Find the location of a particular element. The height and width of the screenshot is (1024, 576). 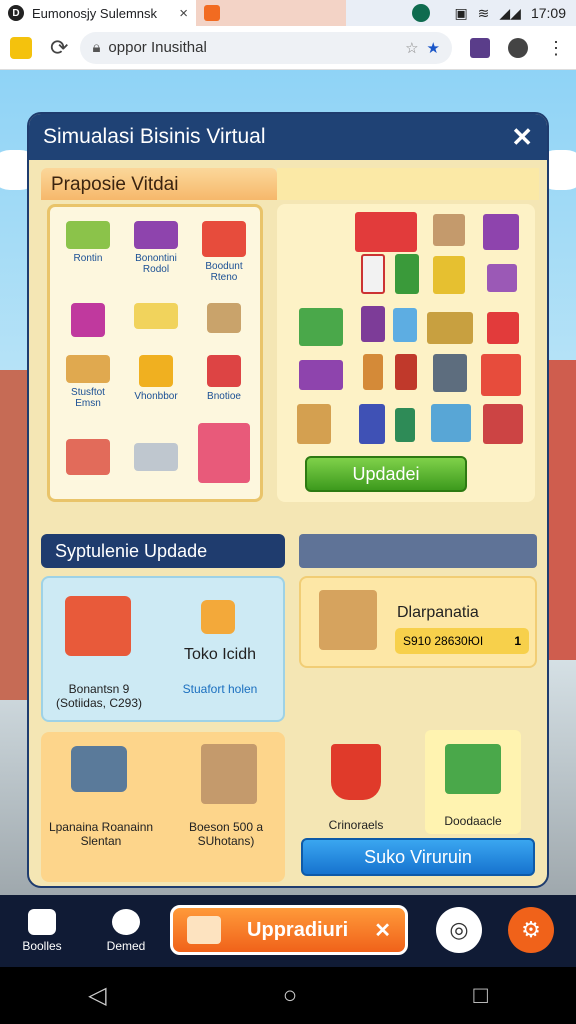

balance-value: S910 28630ЮI is located at coordinates (443, 641).